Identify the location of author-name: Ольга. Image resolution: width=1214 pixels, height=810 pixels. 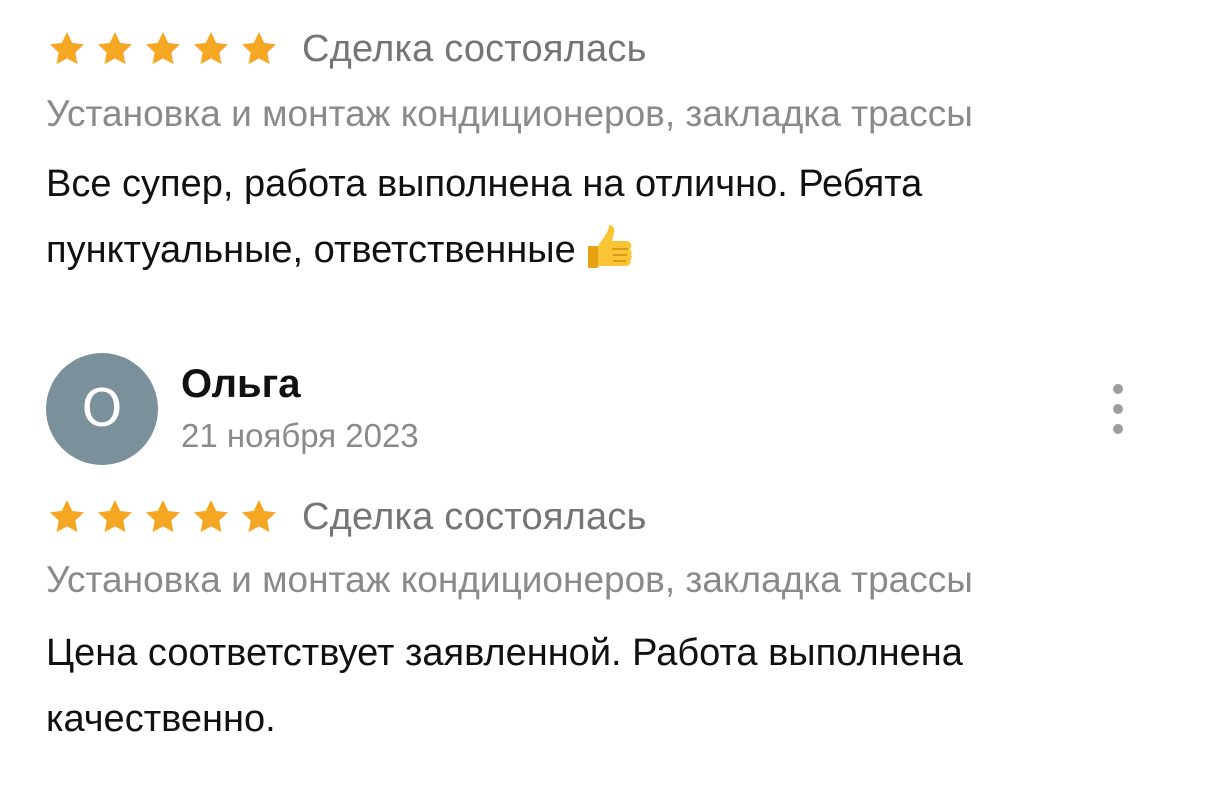
(241, 384).